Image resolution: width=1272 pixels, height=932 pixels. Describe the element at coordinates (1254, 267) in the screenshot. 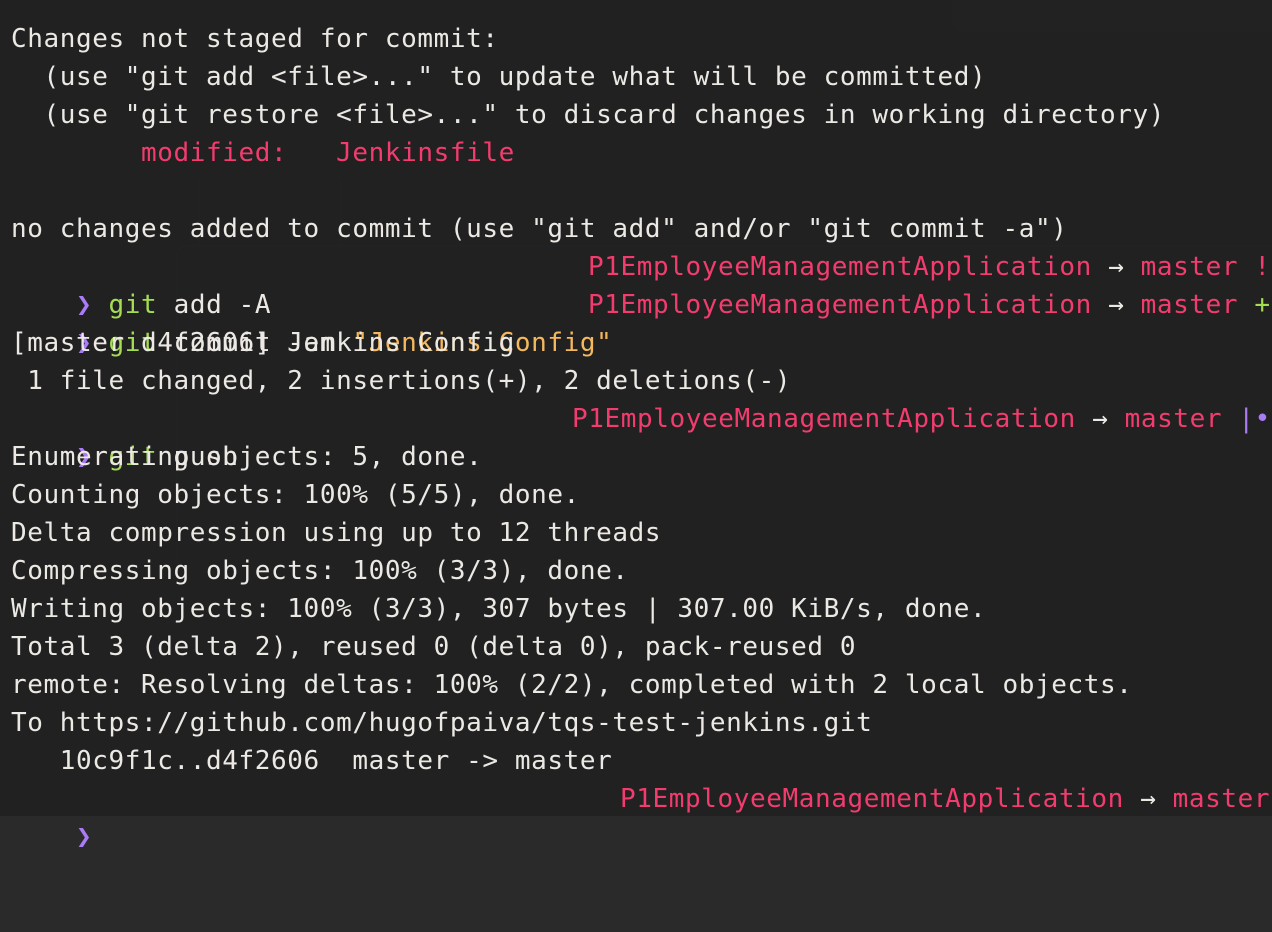

I see `dirty-marker: !` at that location.